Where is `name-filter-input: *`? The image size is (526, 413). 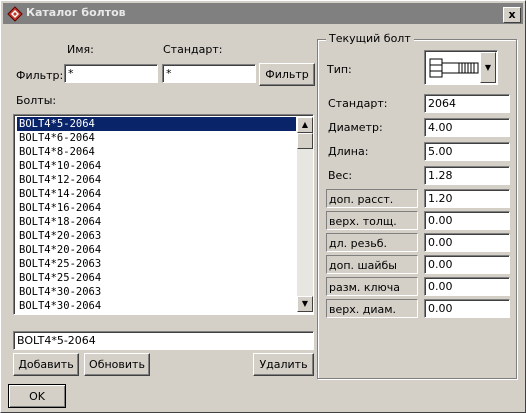 name-filter-input: * is located at coordinates (111, 73).